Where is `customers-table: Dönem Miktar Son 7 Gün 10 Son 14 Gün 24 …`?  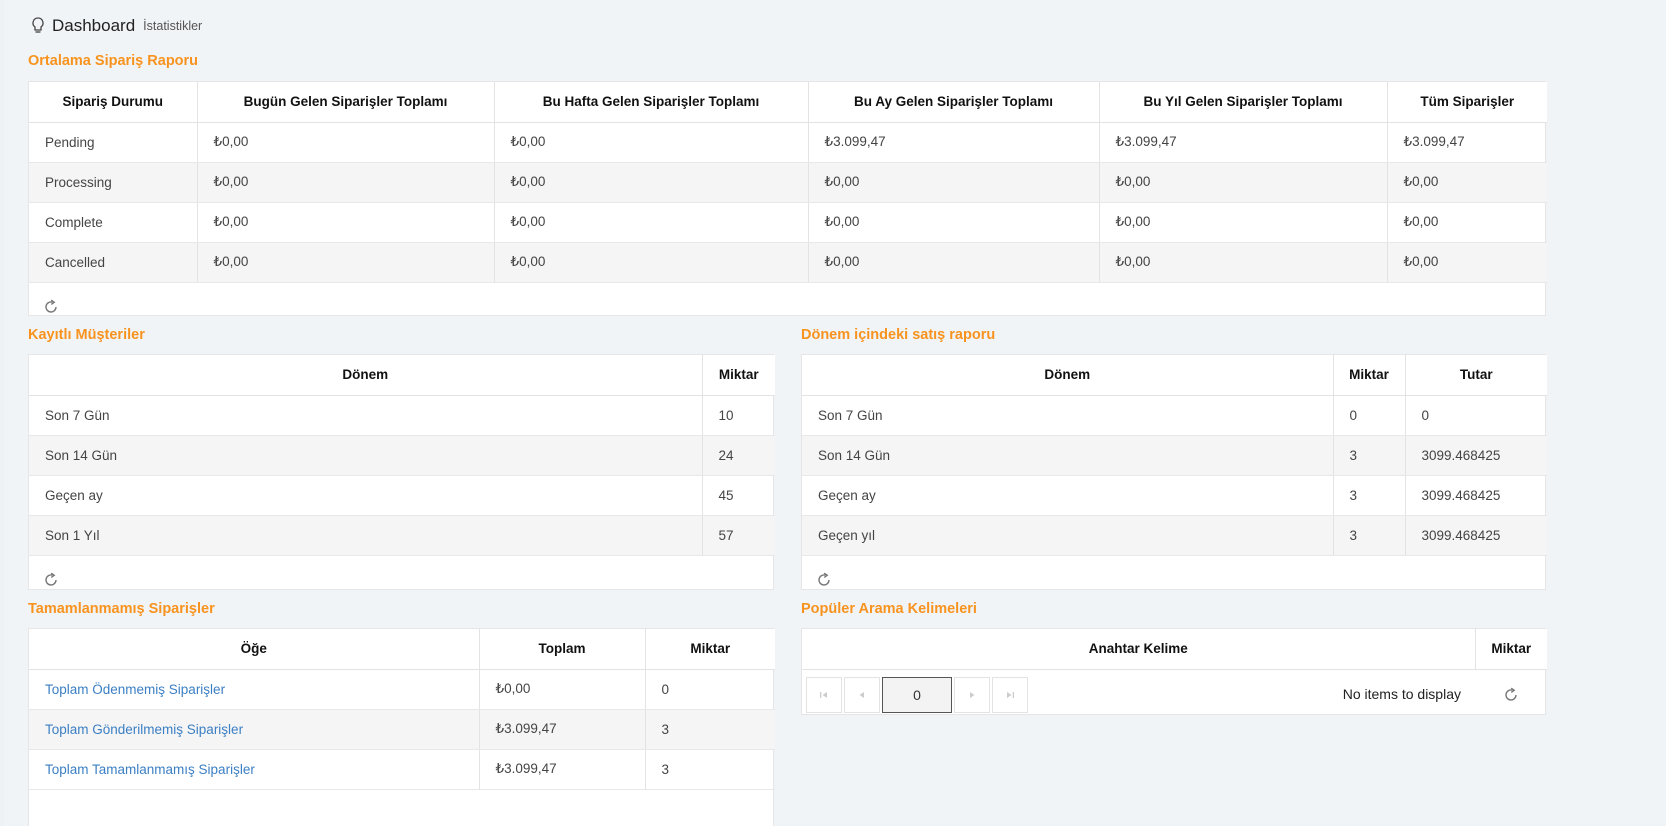 customers-table: Dönem Miktar Son 7 Gün 10 Son 14 Gün 24 … is located at coordinates (402, 455).